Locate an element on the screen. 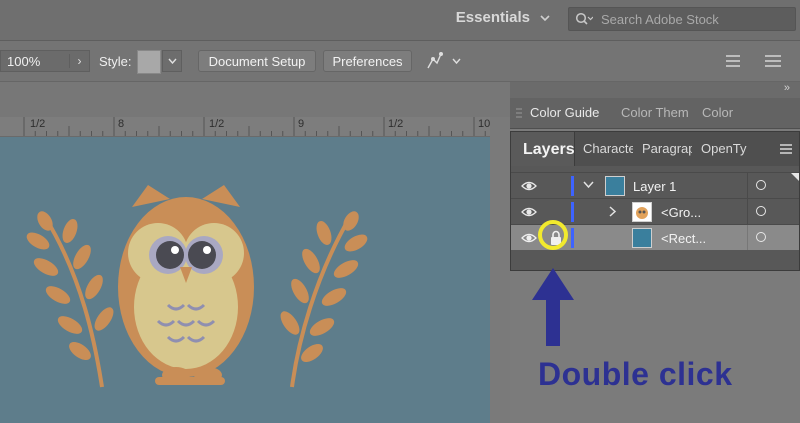 This screenshot has height=423, width=800. align-options-icon is located at coordinates (735, 62).